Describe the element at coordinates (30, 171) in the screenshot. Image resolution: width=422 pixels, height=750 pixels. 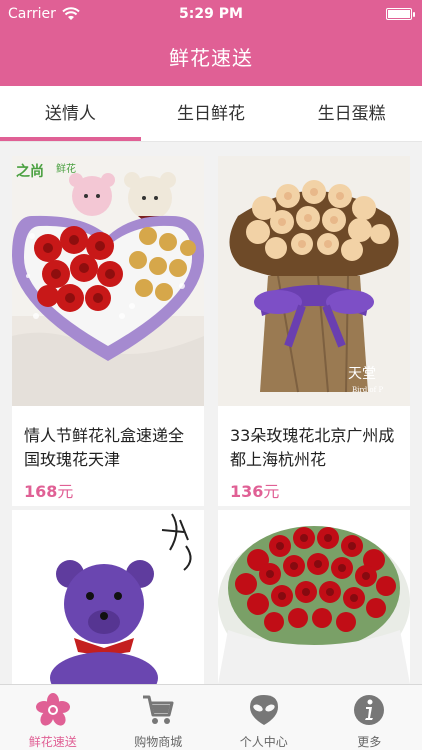
I see `svg-text: 之尚` at that location.